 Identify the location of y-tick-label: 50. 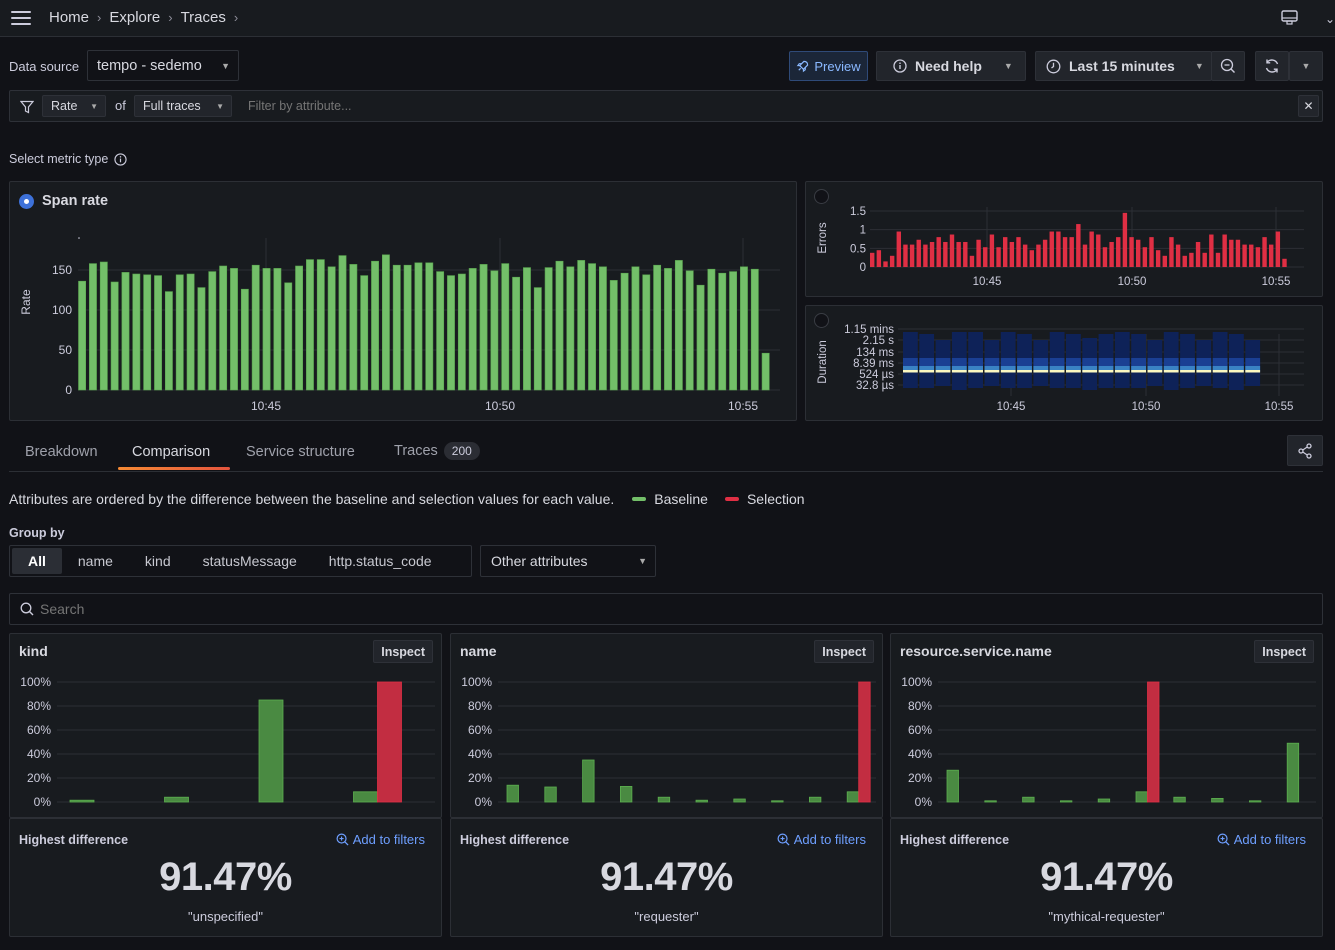
(66, 350).